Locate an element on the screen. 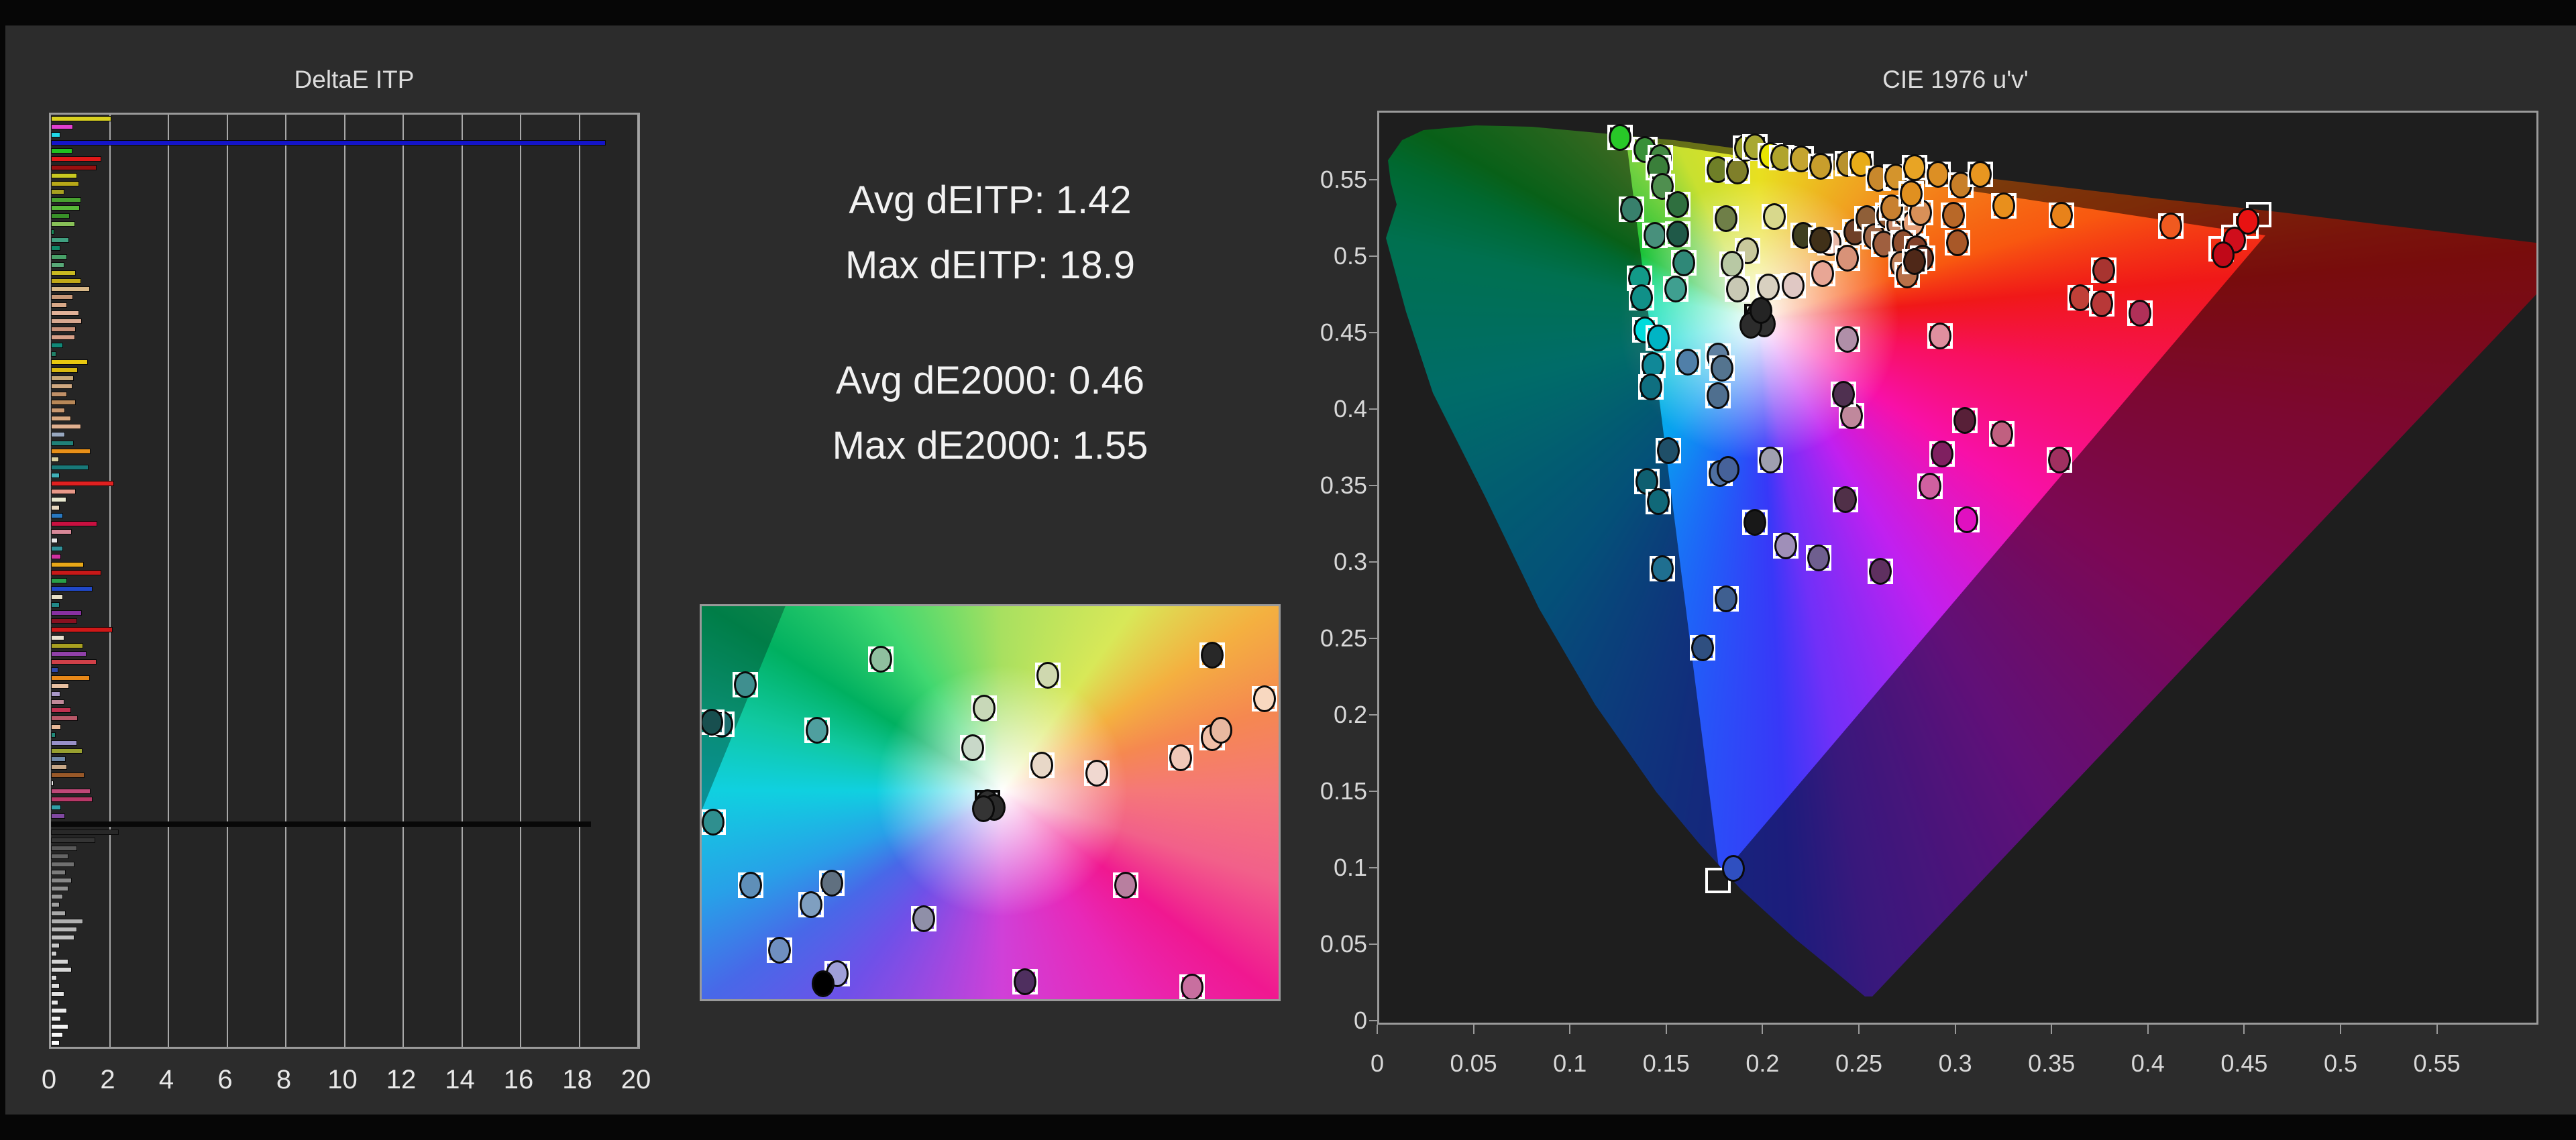 This screenshot has height=1140, width=2576. cie-x-tick-label: 0.35 is located at coordinates (2052, 1063).